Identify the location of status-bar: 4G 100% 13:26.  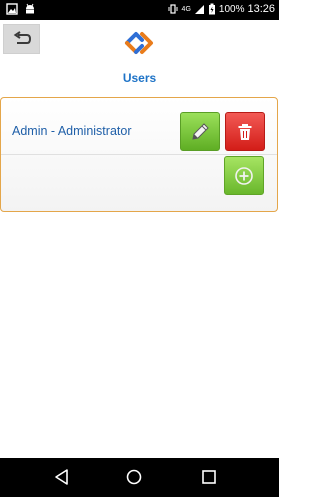
(139, 10).